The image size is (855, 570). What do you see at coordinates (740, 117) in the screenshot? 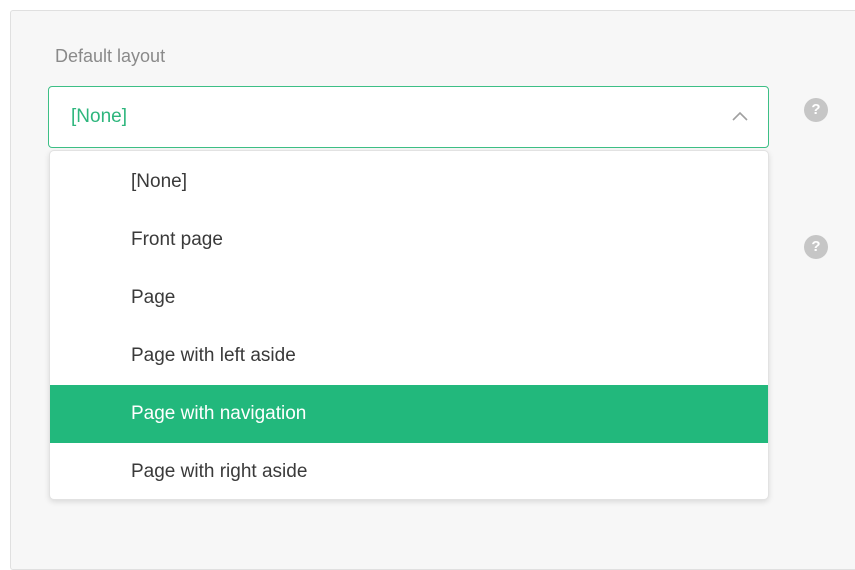
I see `chevron-up-icon` at bounding box center [740, 117].